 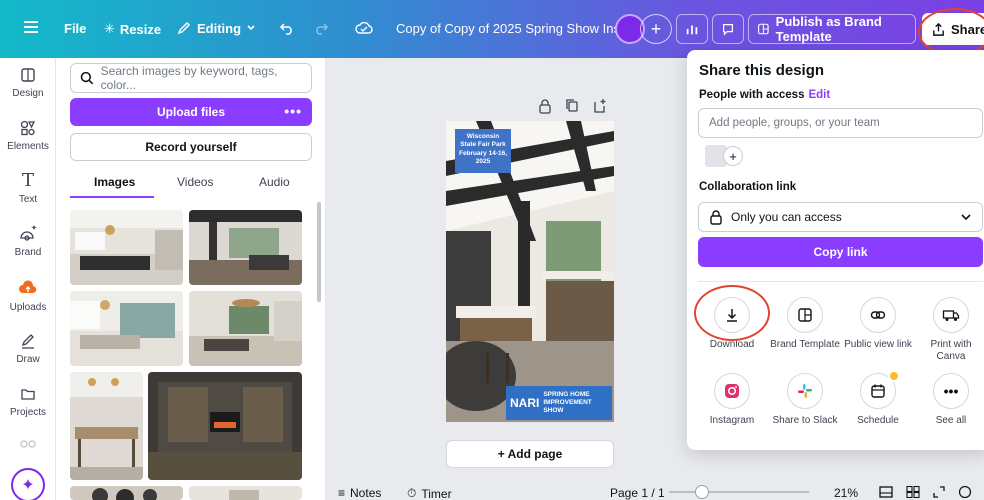 I want to click on fullscreen-icon, so click(x=939, y=492).